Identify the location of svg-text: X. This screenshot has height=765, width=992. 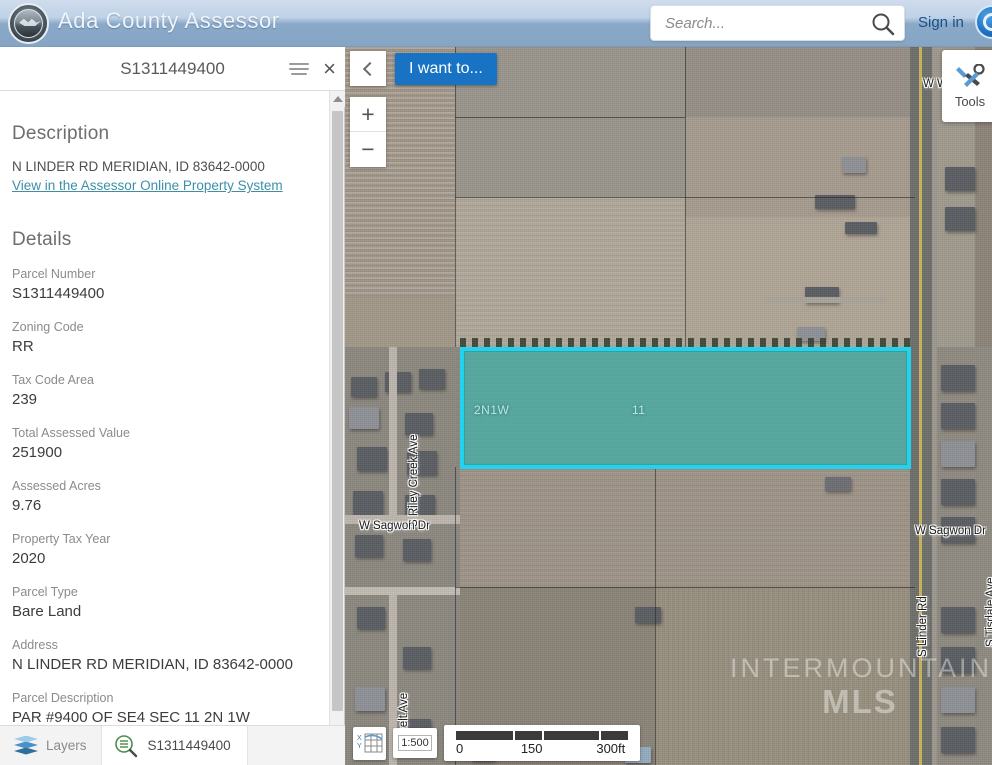
(359, 738).